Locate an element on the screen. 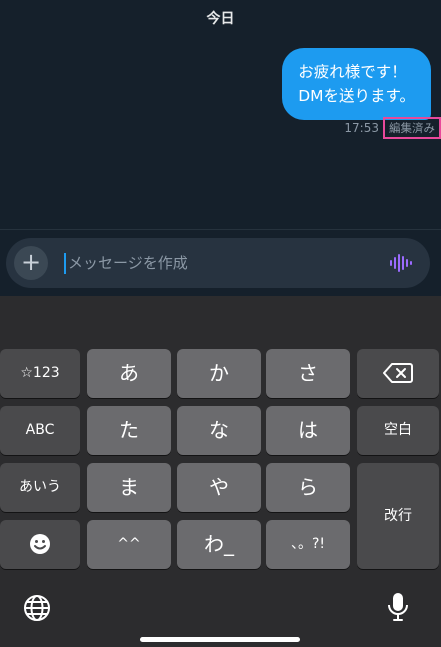  emoji-icon is located at coordinates (40, 544).